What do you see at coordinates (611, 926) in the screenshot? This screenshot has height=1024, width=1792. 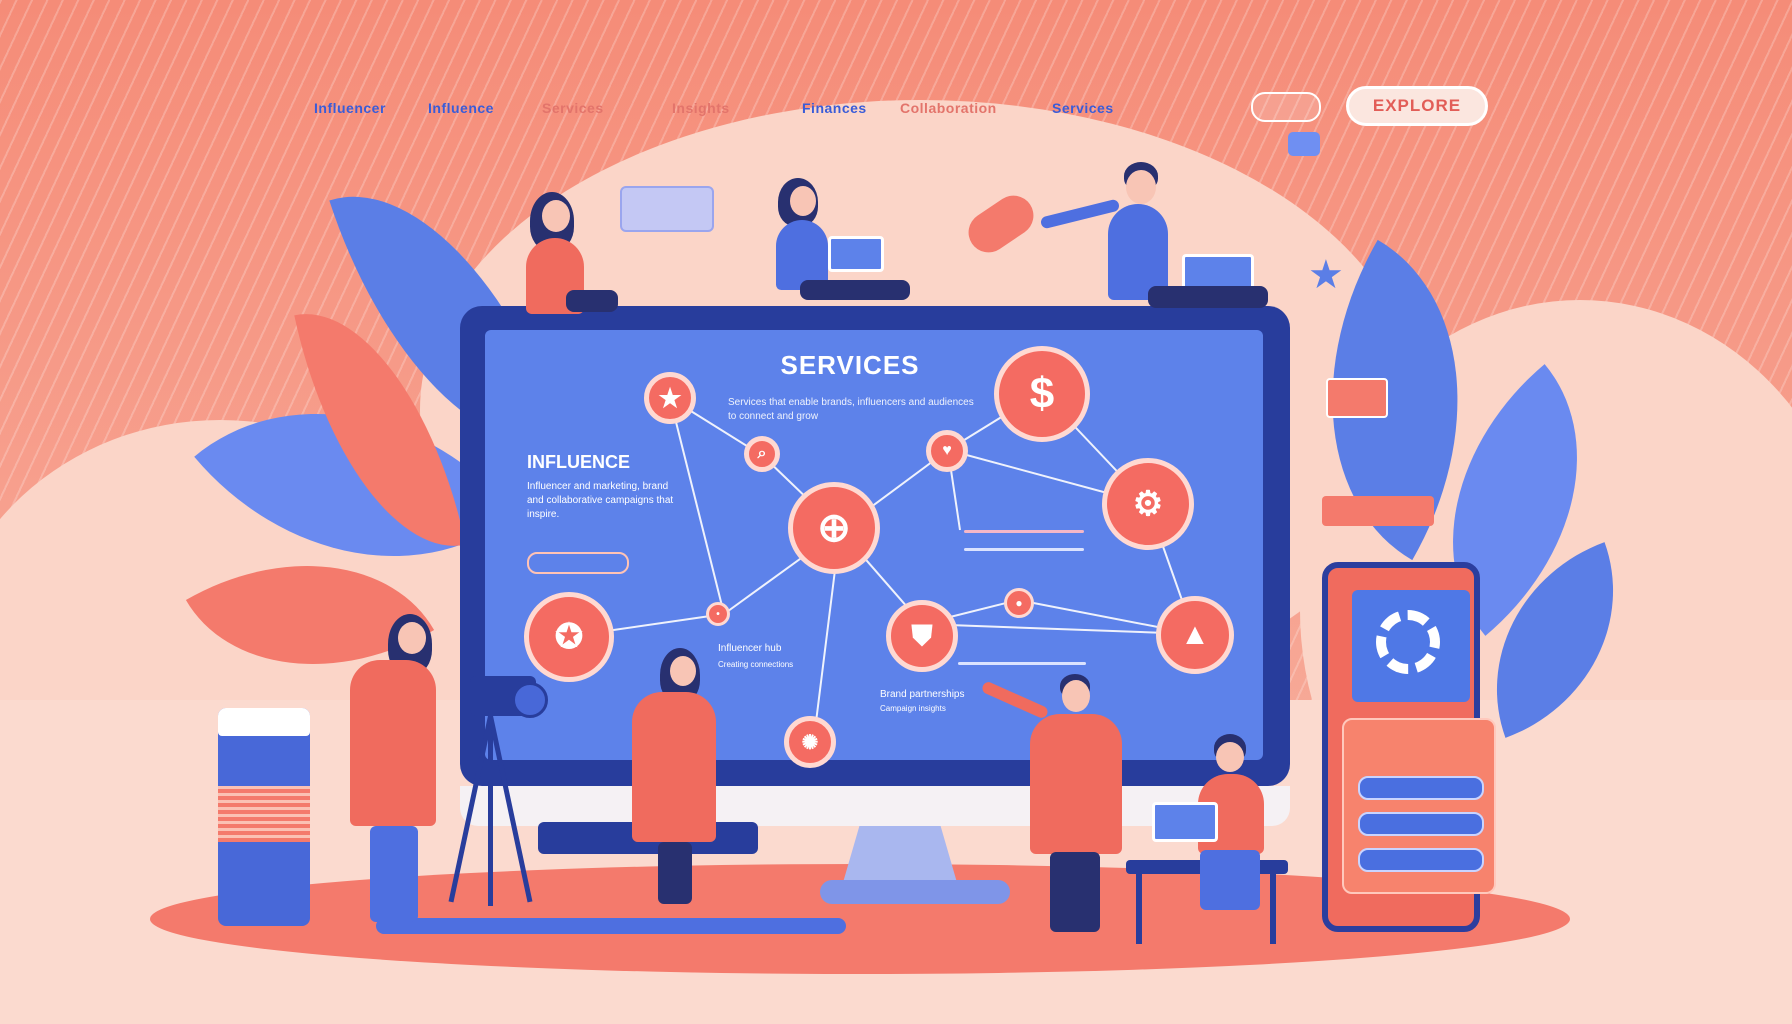 I see `pen-prop` at bounding box center [611, 926].